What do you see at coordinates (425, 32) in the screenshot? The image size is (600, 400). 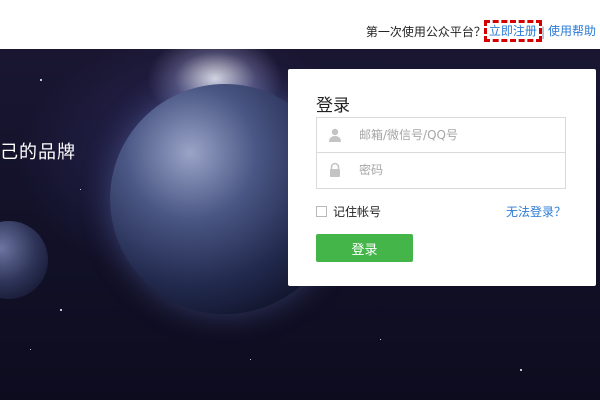 I see `first-time-text: 第一次使用公众平台？` at bounding box center [425, 32].